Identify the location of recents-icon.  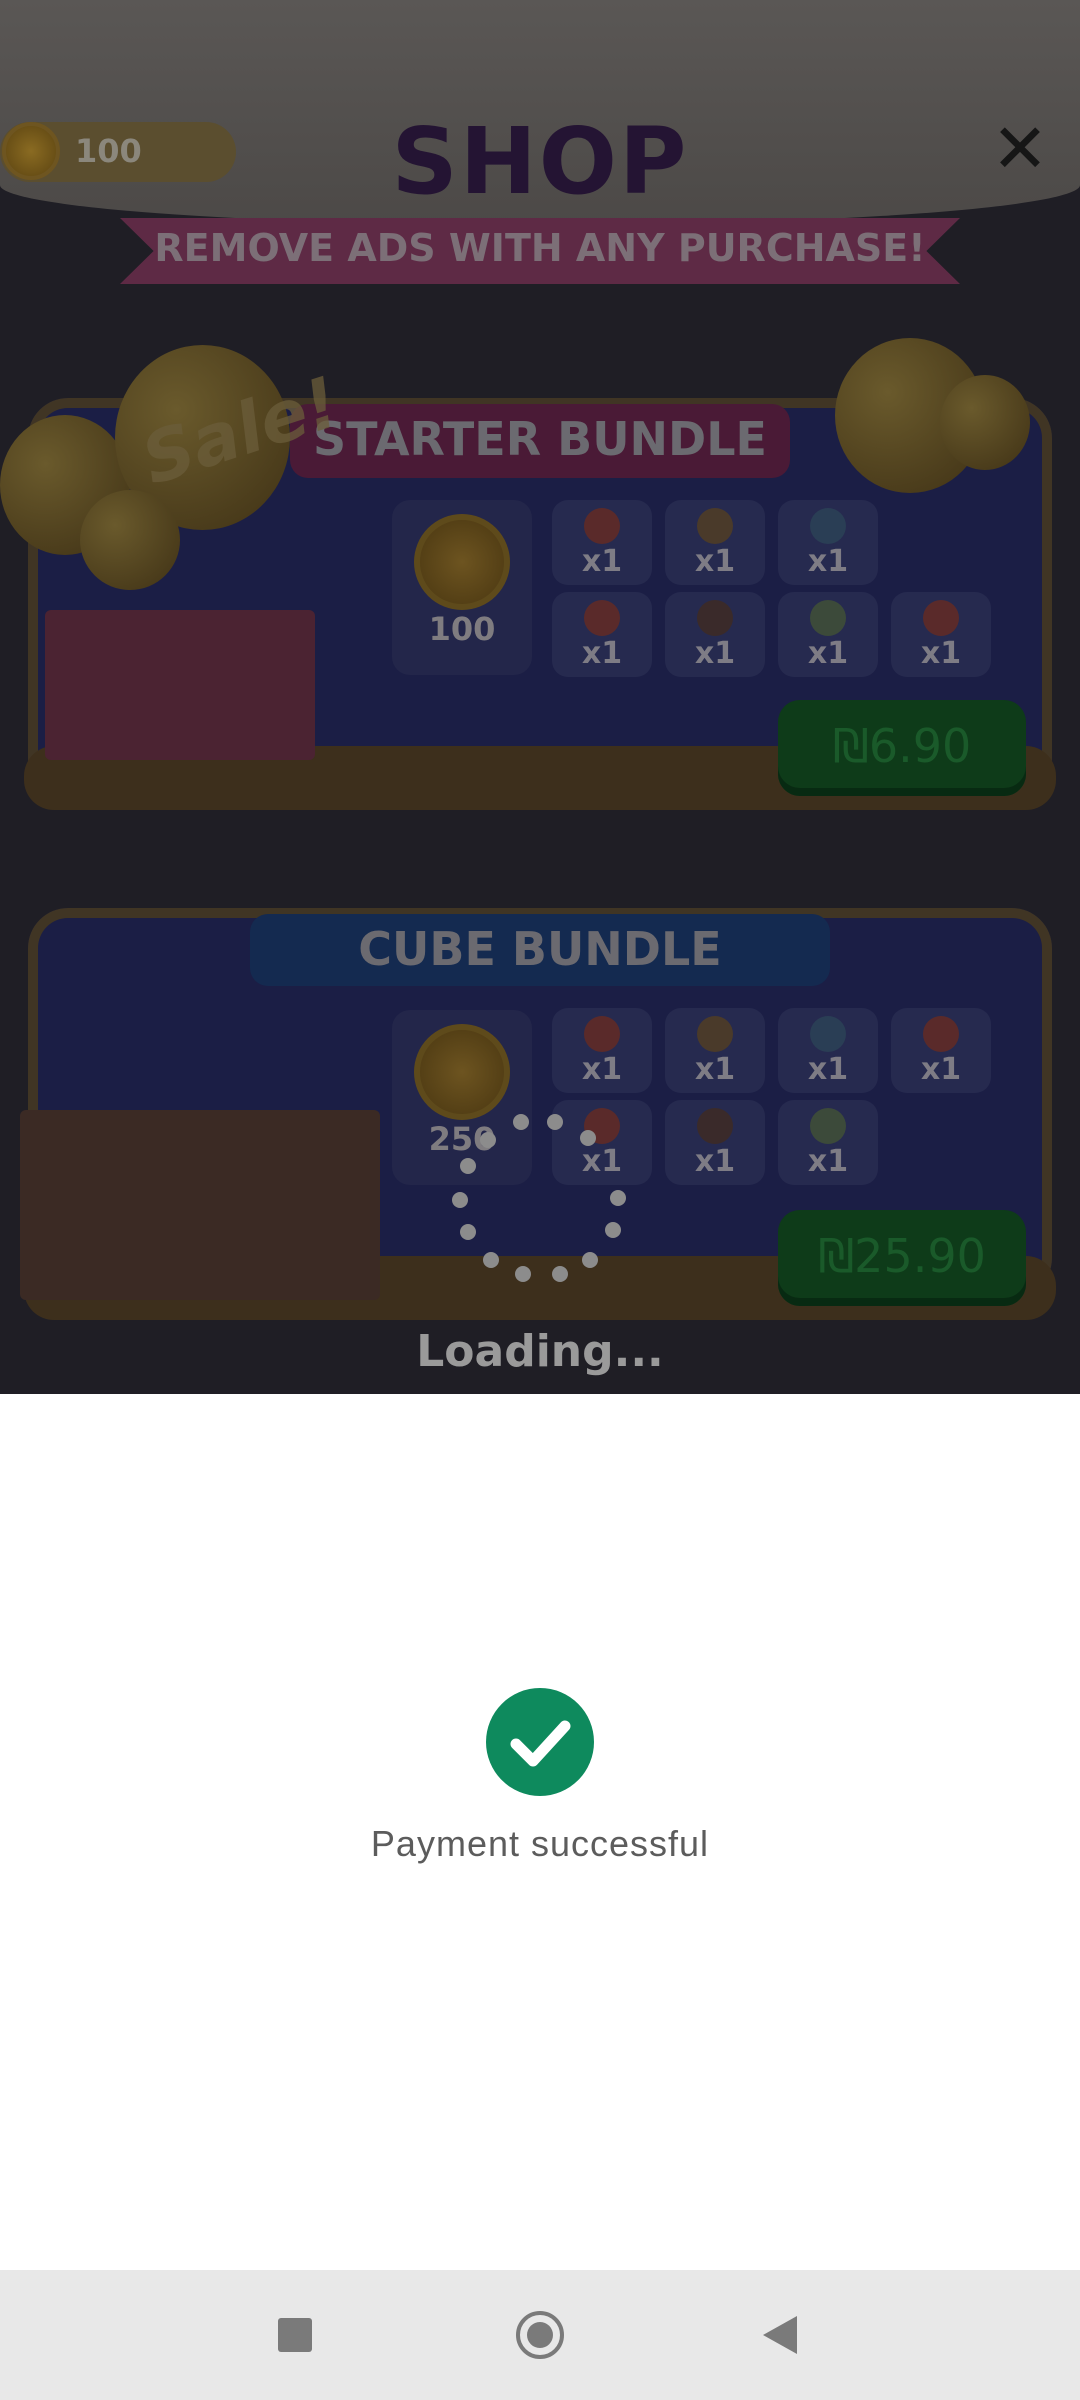
(295, 2335).